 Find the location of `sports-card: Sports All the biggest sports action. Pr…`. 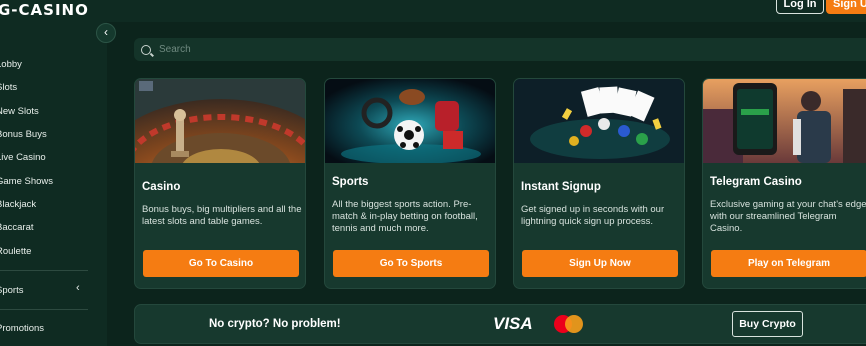

sports-card: Sports All the biggest sports action. Pr… is located at coordinates (410, 183).